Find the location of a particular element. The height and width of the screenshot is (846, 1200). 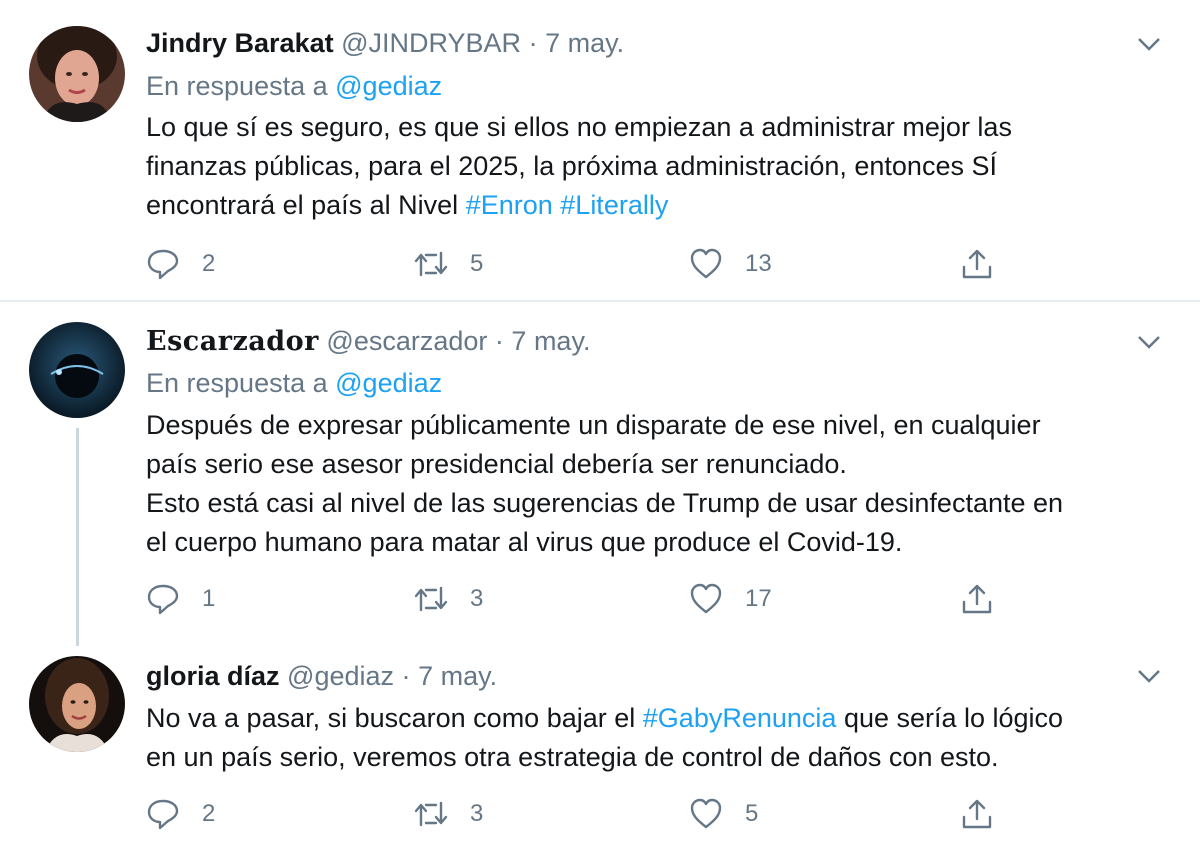

tweet-header: Jindry Barakat @JINDRYBAR · 7 may. is located at coordinates (385, 43).